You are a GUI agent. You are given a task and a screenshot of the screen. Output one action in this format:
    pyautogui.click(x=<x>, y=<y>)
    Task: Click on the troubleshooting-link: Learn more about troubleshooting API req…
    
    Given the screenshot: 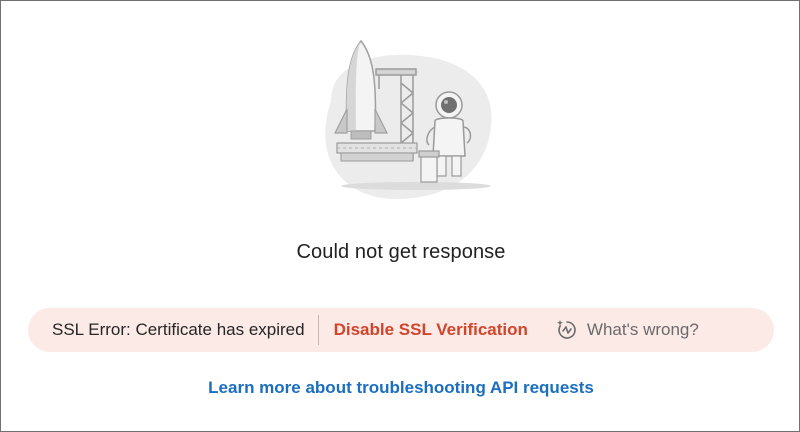 What is the action you would take?
    pyautogui.click(x=400, y=388)
    